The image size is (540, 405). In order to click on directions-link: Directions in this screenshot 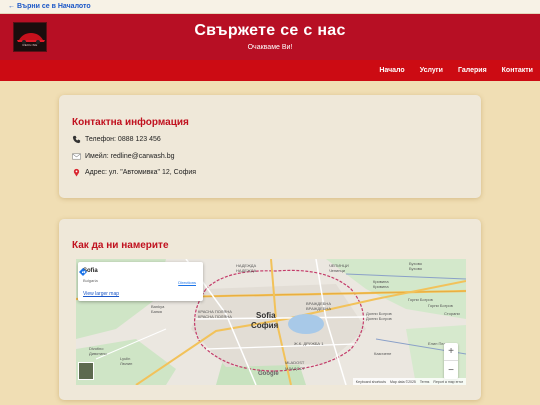, I will do `click(187, 282)`.